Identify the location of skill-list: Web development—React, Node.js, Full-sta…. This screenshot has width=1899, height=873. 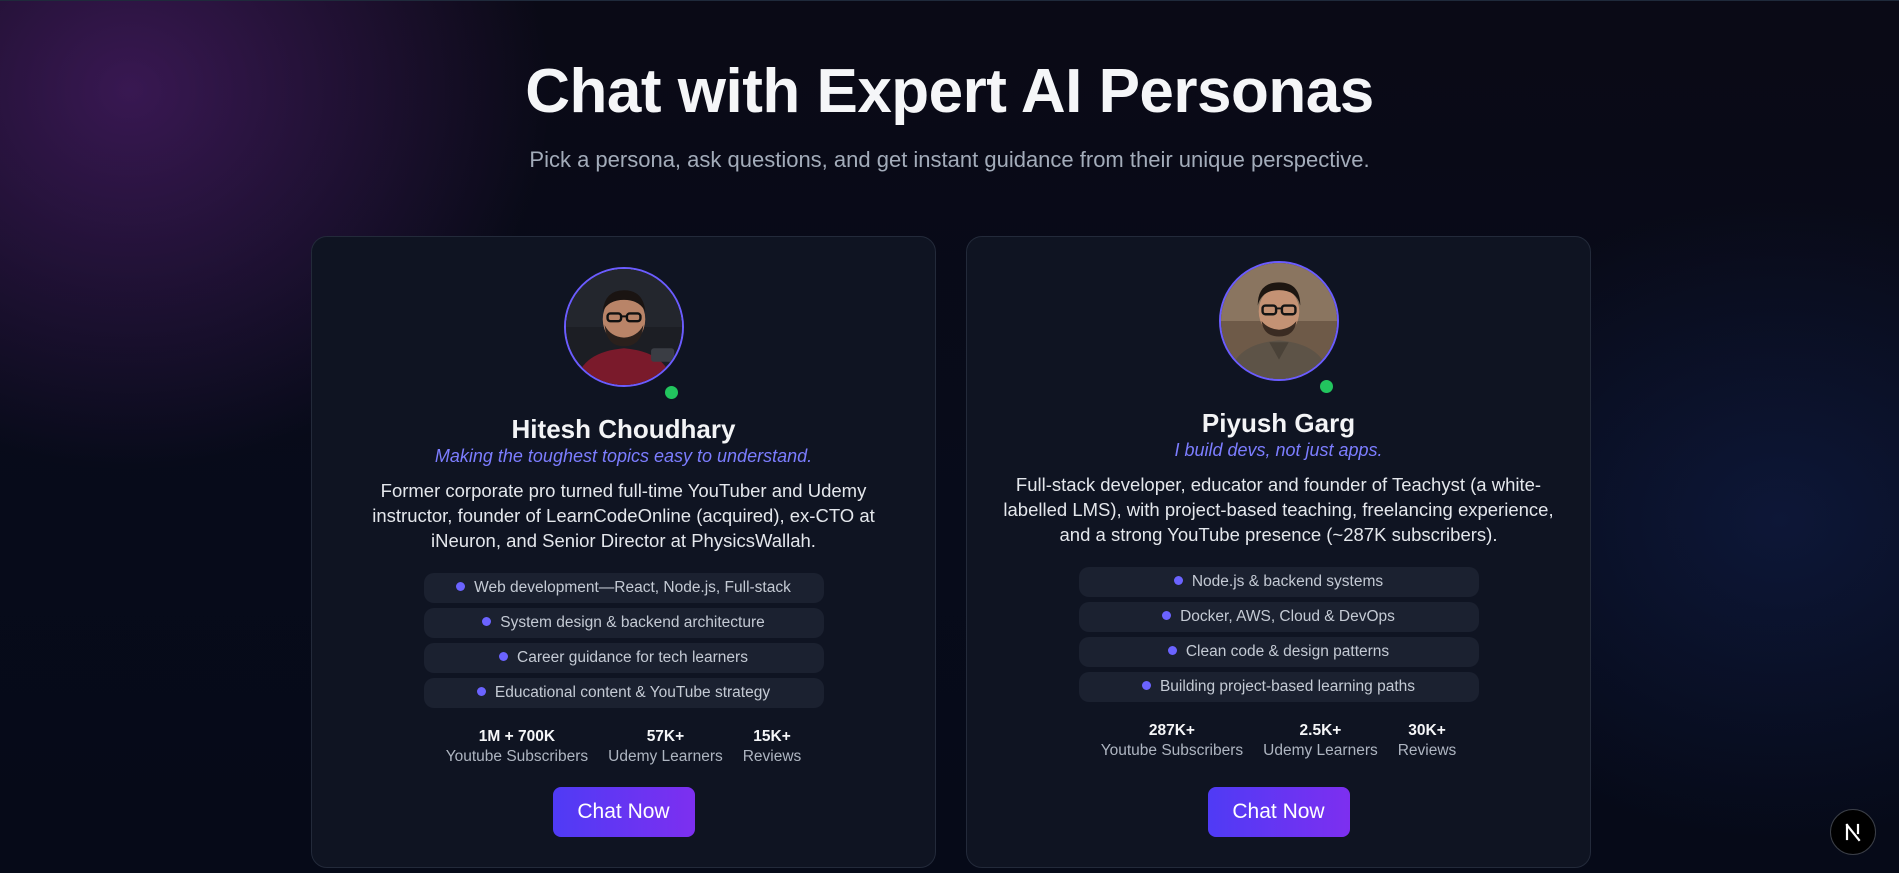
(623, 643).